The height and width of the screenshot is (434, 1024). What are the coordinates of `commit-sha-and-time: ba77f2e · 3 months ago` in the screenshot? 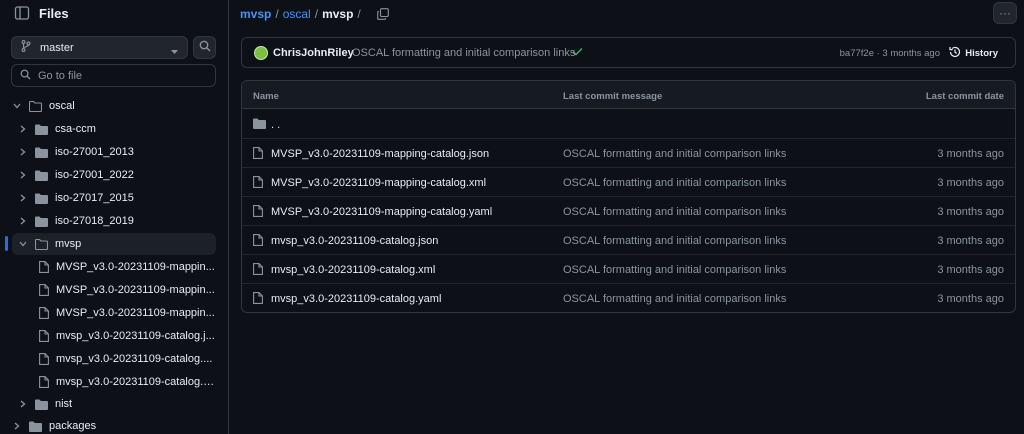 It's located at (890, 53).